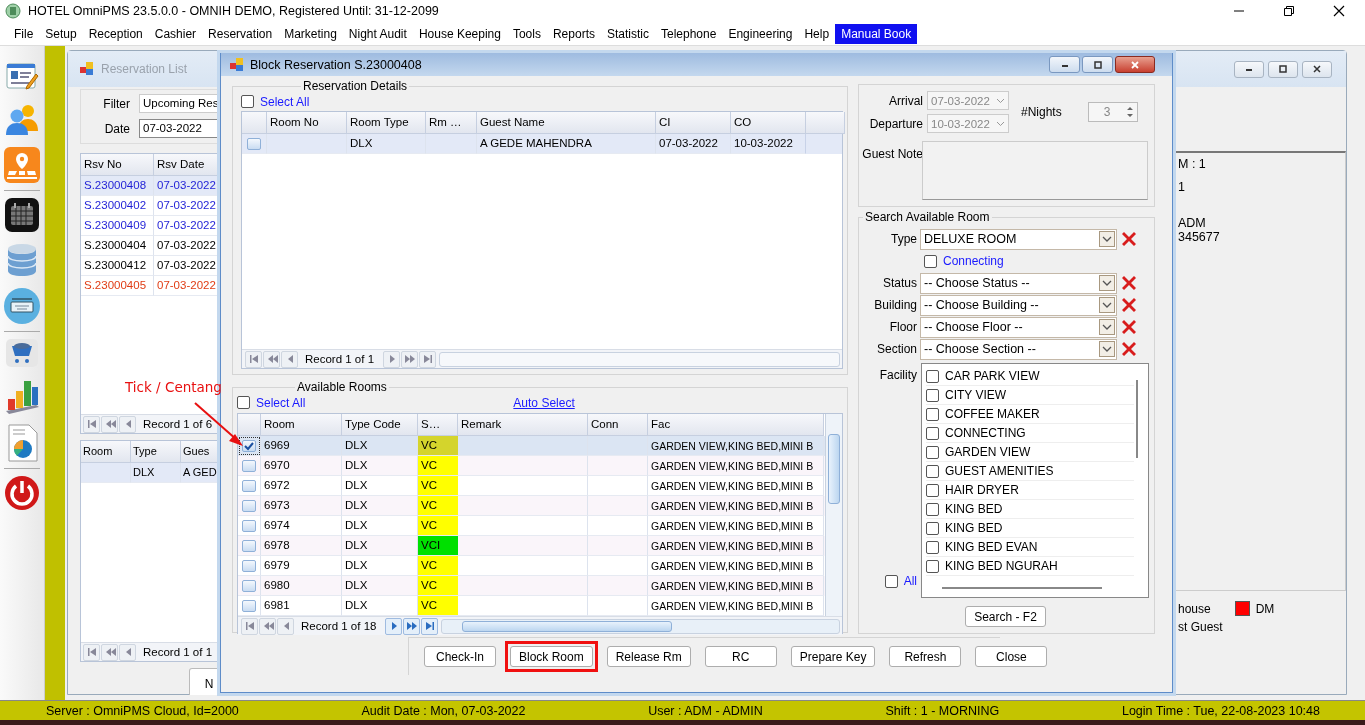 This screenshot has height=725, width=1365. Describe the element at coordinates (573, 33) in the screenshot. I see `menu-item: Reports` at that location.